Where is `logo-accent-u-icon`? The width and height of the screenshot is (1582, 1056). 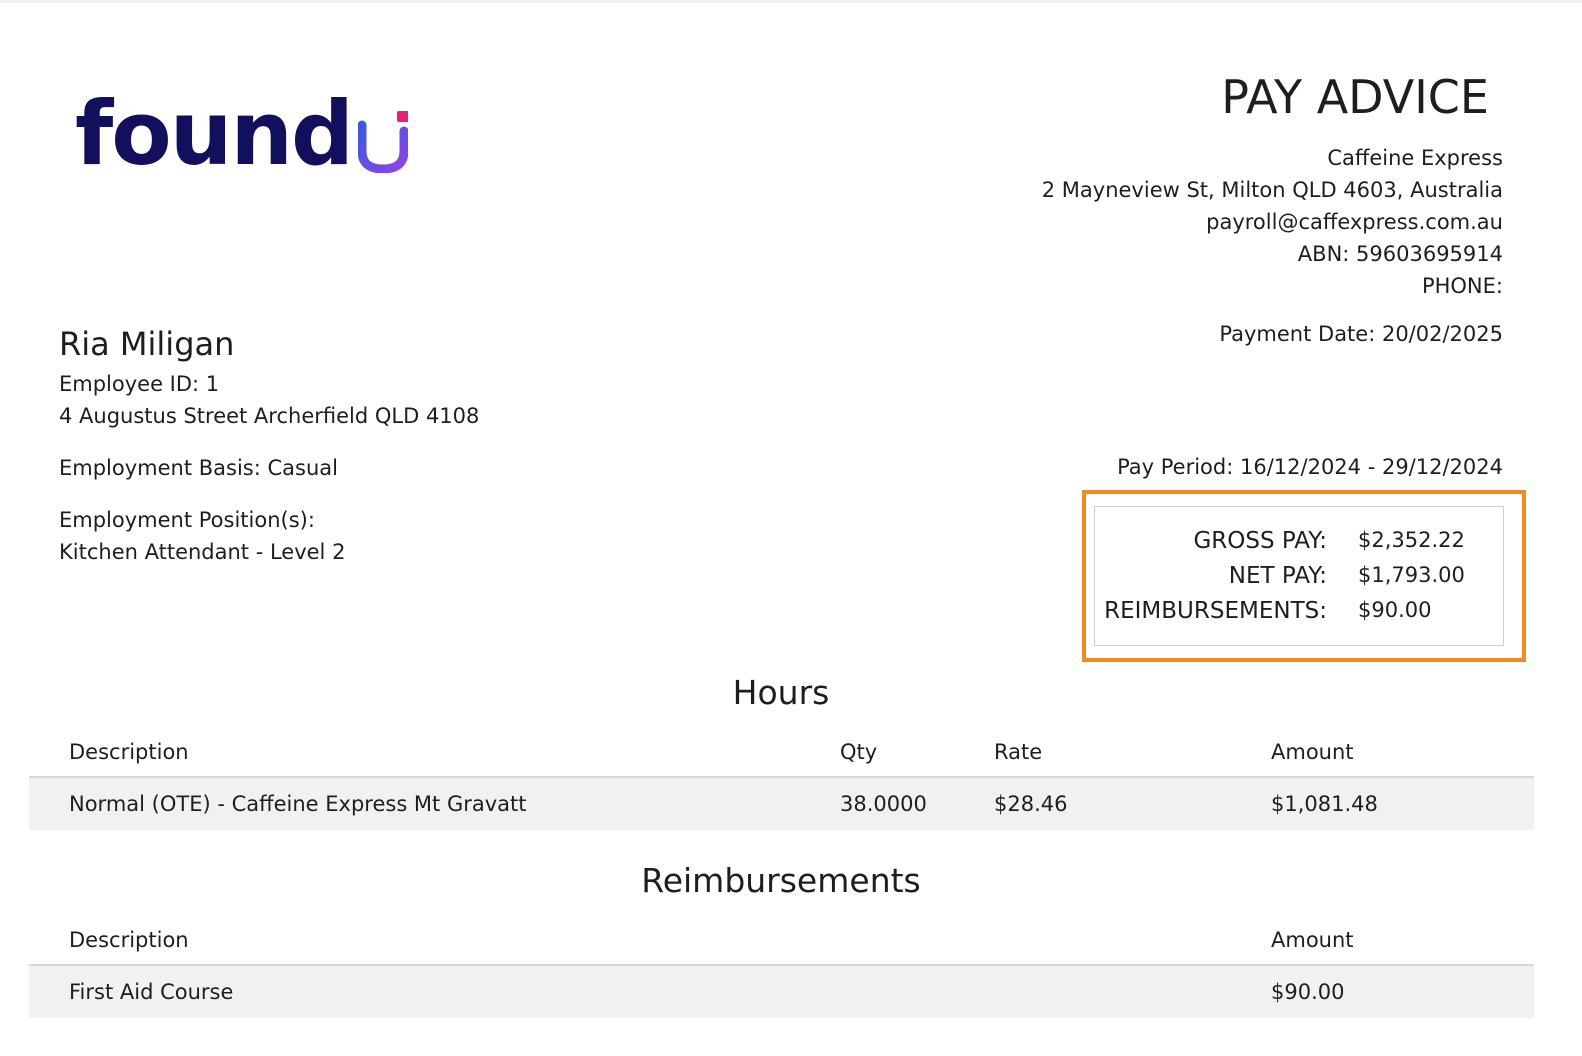 logo-accent-u-icon is located at coordinates (383, 142).